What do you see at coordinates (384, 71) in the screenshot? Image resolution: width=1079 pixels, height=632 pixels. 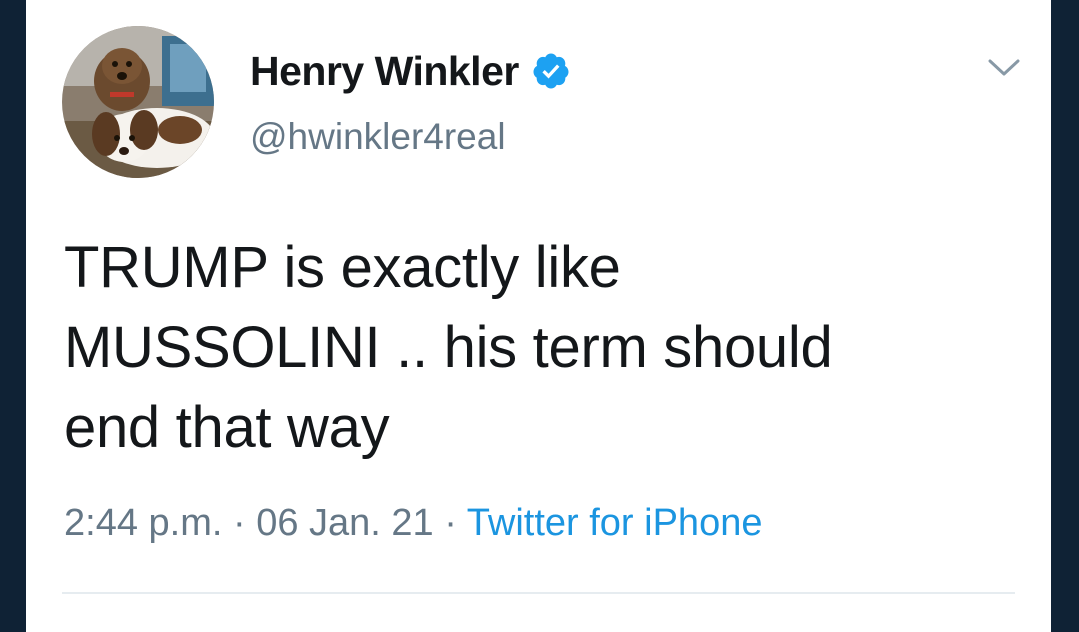 I see `author-display-name: Henry Winkler` at bounding box center [384, 71].